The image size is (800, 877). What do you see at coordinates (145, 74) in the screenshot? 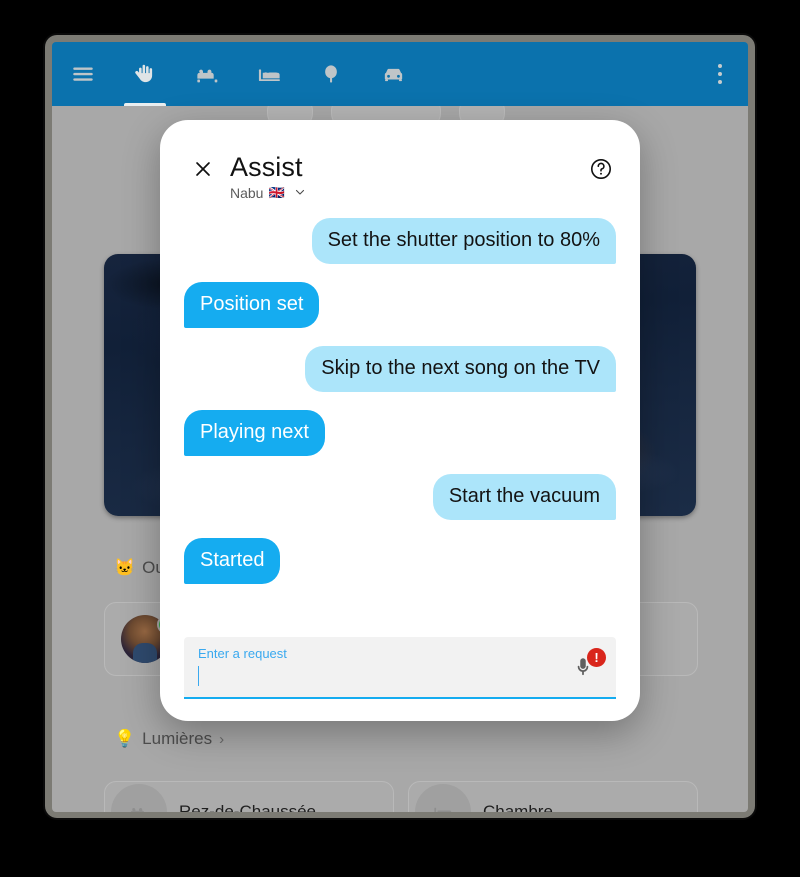
I see `tab-home-waving-hand-icon` at bounding box center [145, 74].